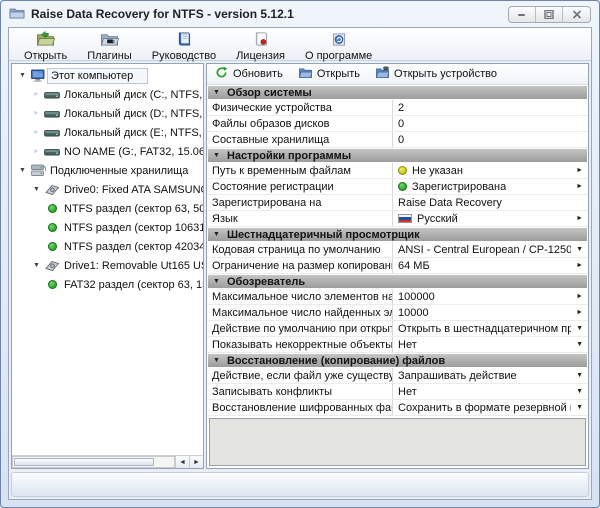 The height and width of the screenshot is (508, 600). What do you see at coordinates (221, 74) in the screenshot?
I see `refresh-icon` at bounding box center [221, 74].